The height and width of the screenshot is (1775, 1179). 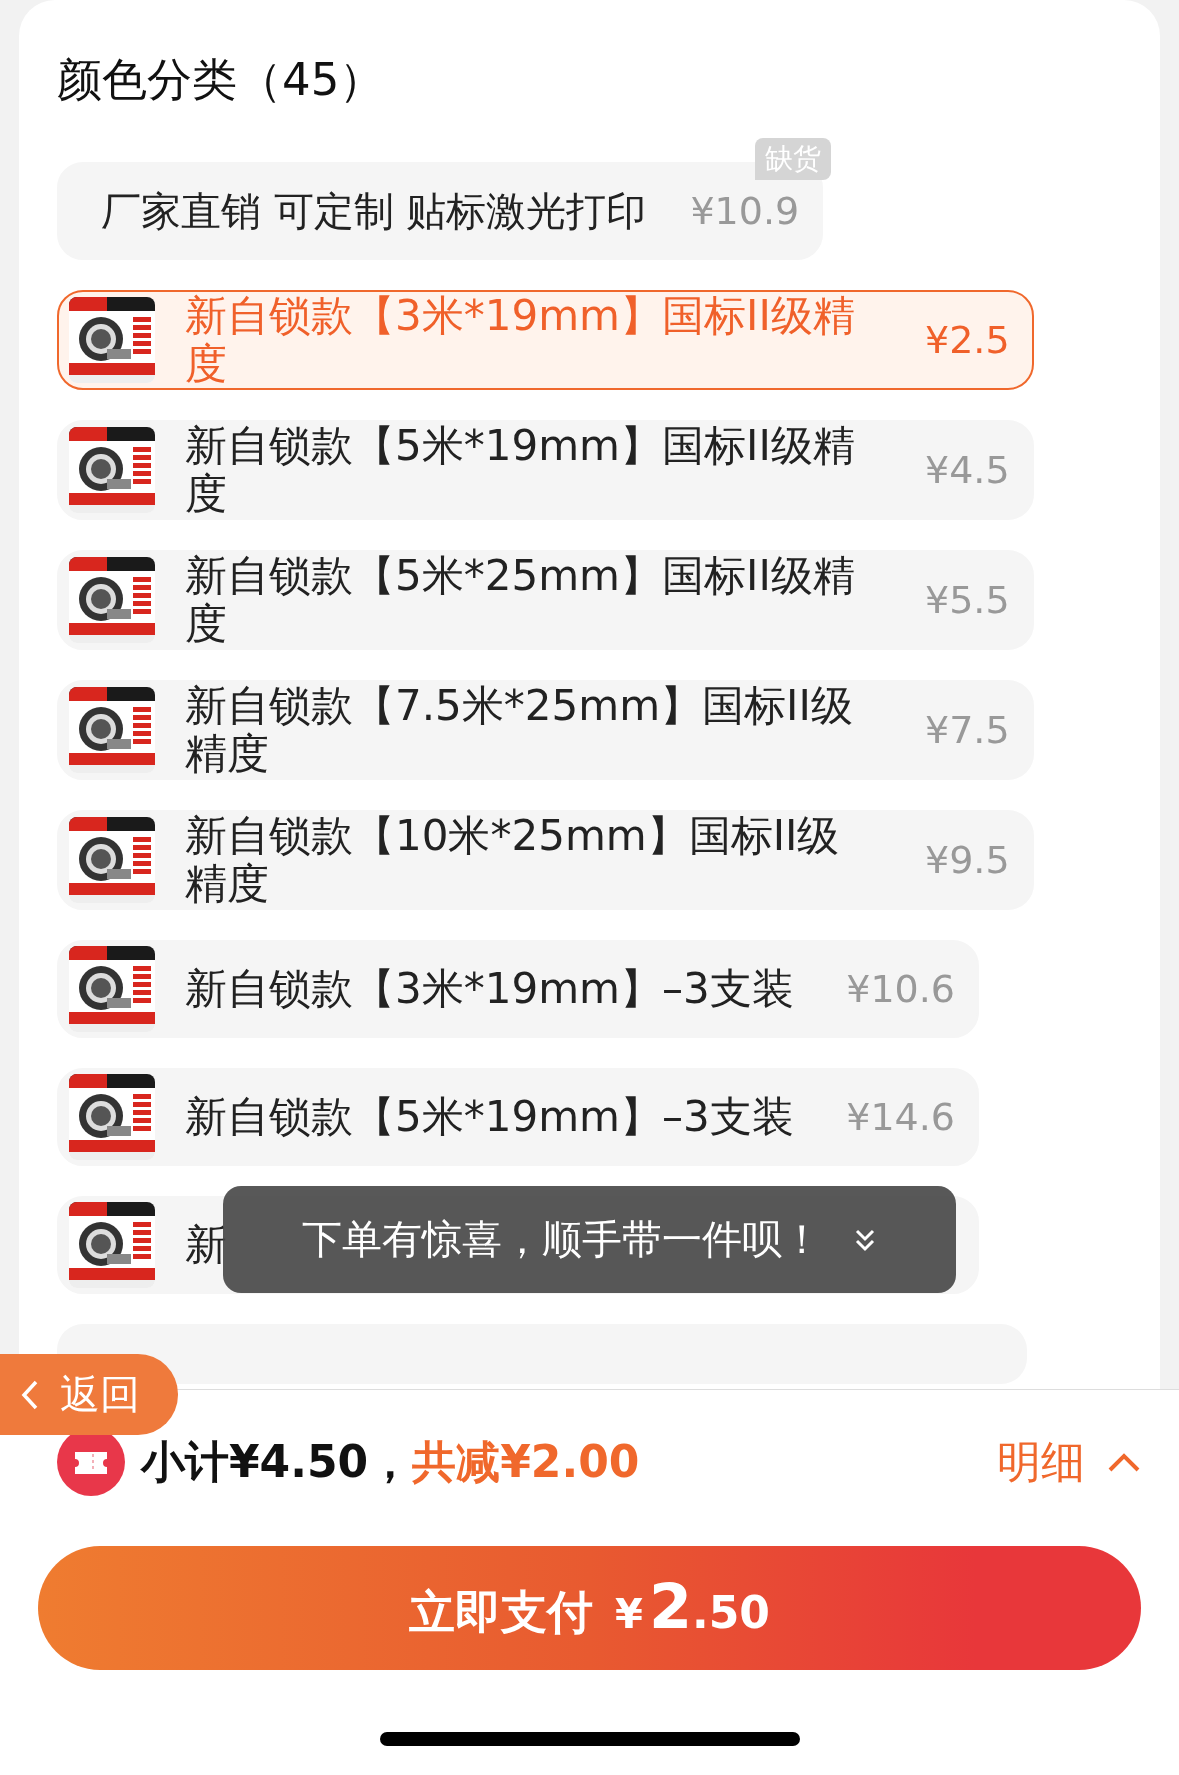 What do you see at coordinates (967, 600) in the screenshot?
I see `option-price: ¥5.5` at bounding box center [967, 600].